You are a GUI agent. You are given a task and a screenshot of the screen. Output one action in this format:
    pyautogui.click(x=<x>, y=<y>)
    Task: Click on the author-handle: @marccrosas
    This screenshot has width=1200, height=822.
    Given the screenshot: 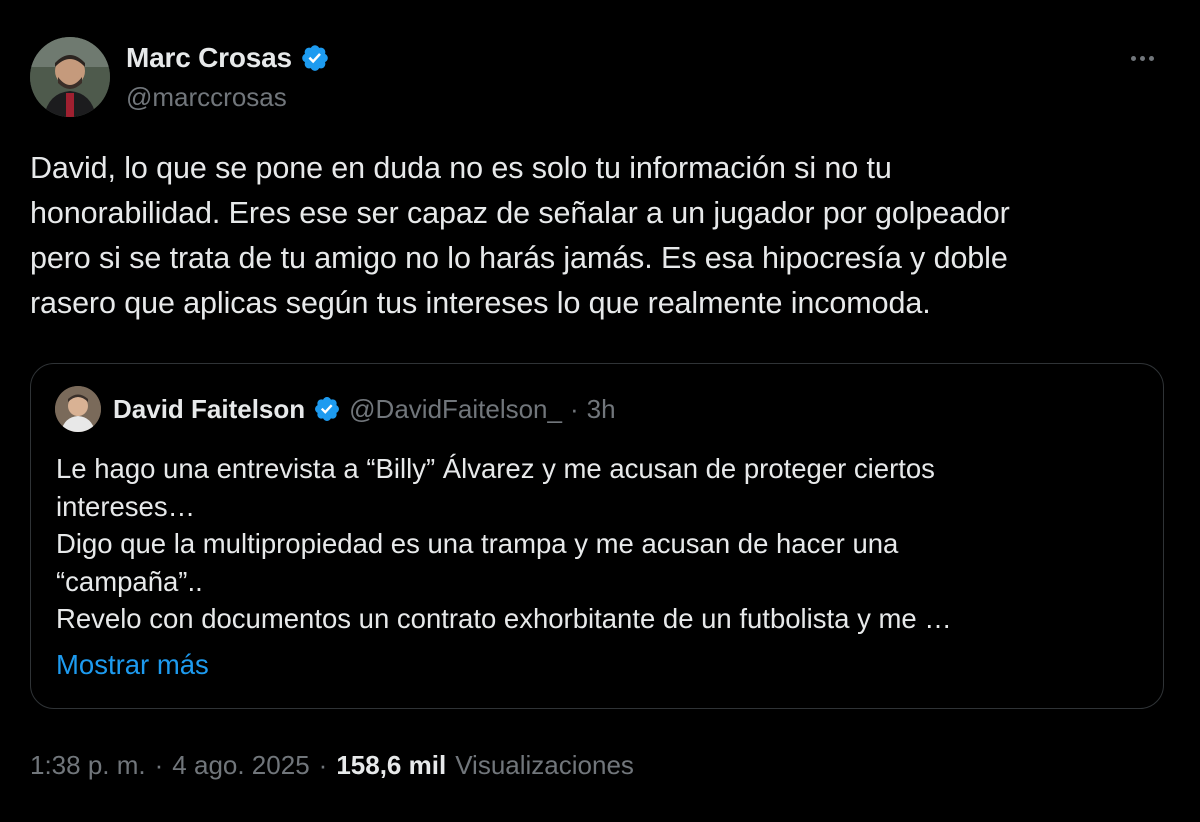 What is the action you would take?
    pyautogui.click(x=206, y=97)
    